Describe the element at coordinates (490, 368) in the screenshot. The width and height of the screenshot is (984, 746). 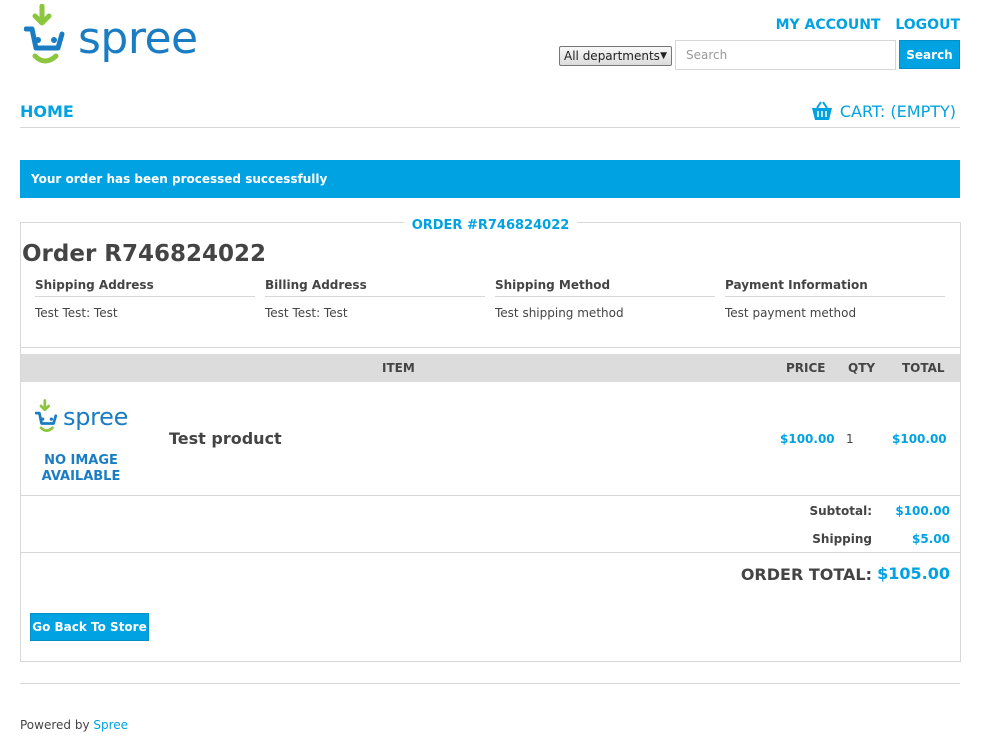
I see `line-items-header: ITEM PRICE QTY TOTAL` at that location.